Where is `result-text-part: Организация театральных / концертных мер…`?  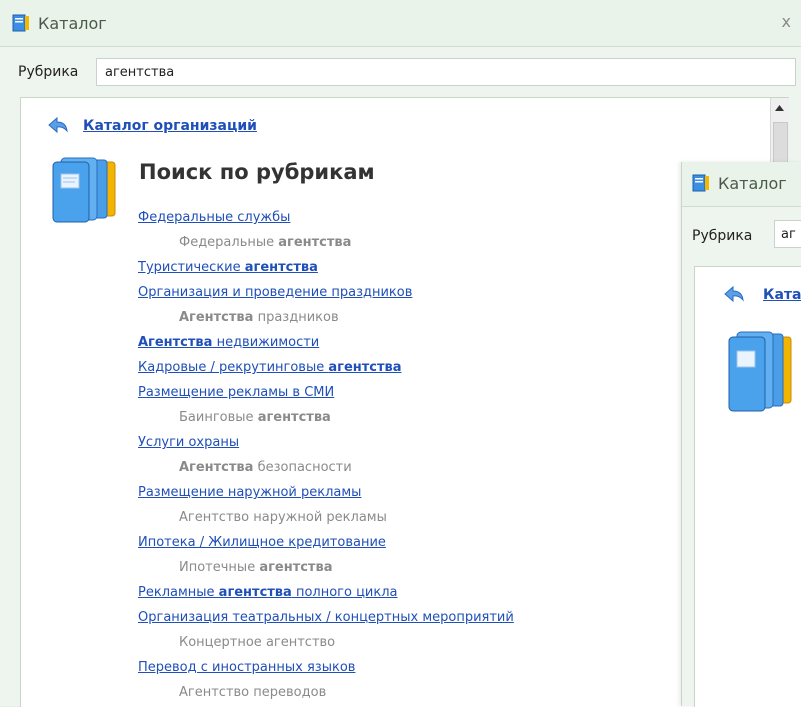
result-text-part: Организация театральных / концертных мер… is located at coordinates (326, 617).